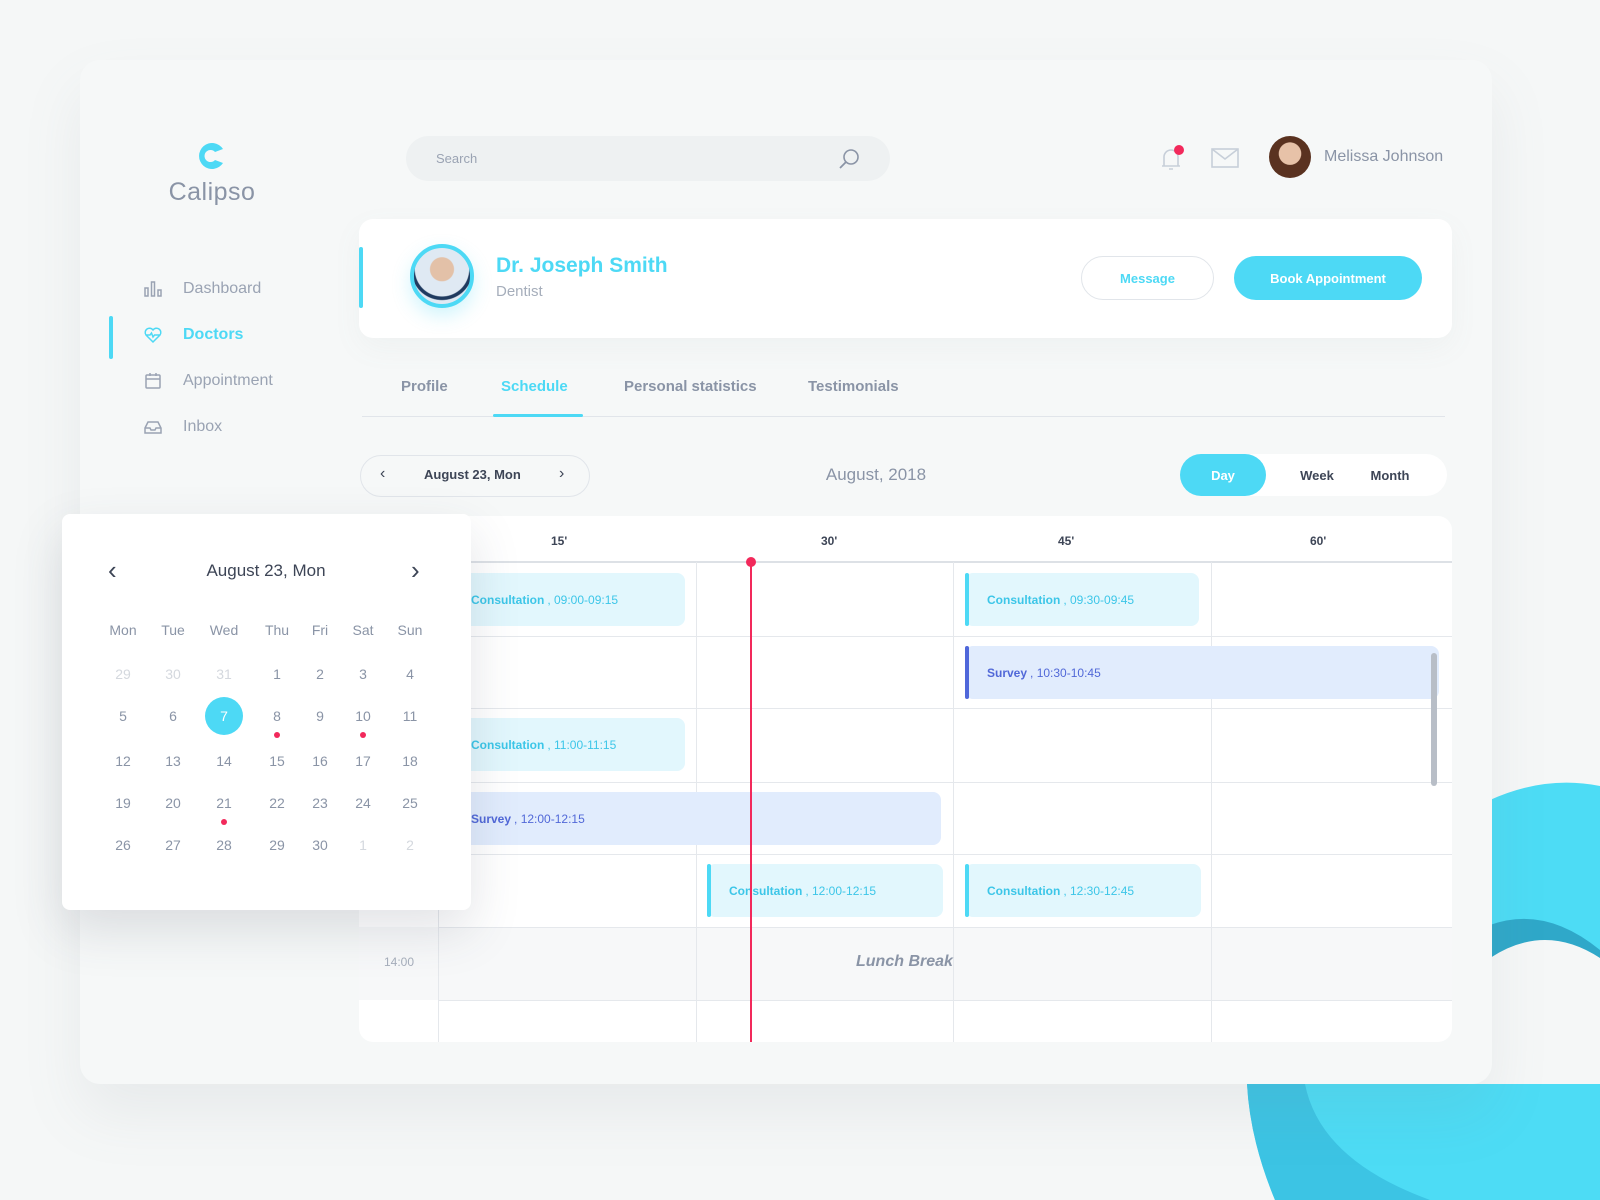 This screenshot has width=1600, height=1200. Describe the element at coordinates (567, 744) in the screenshot. I see `event-consultation: Consultation, 11:00-11:15` at that location.